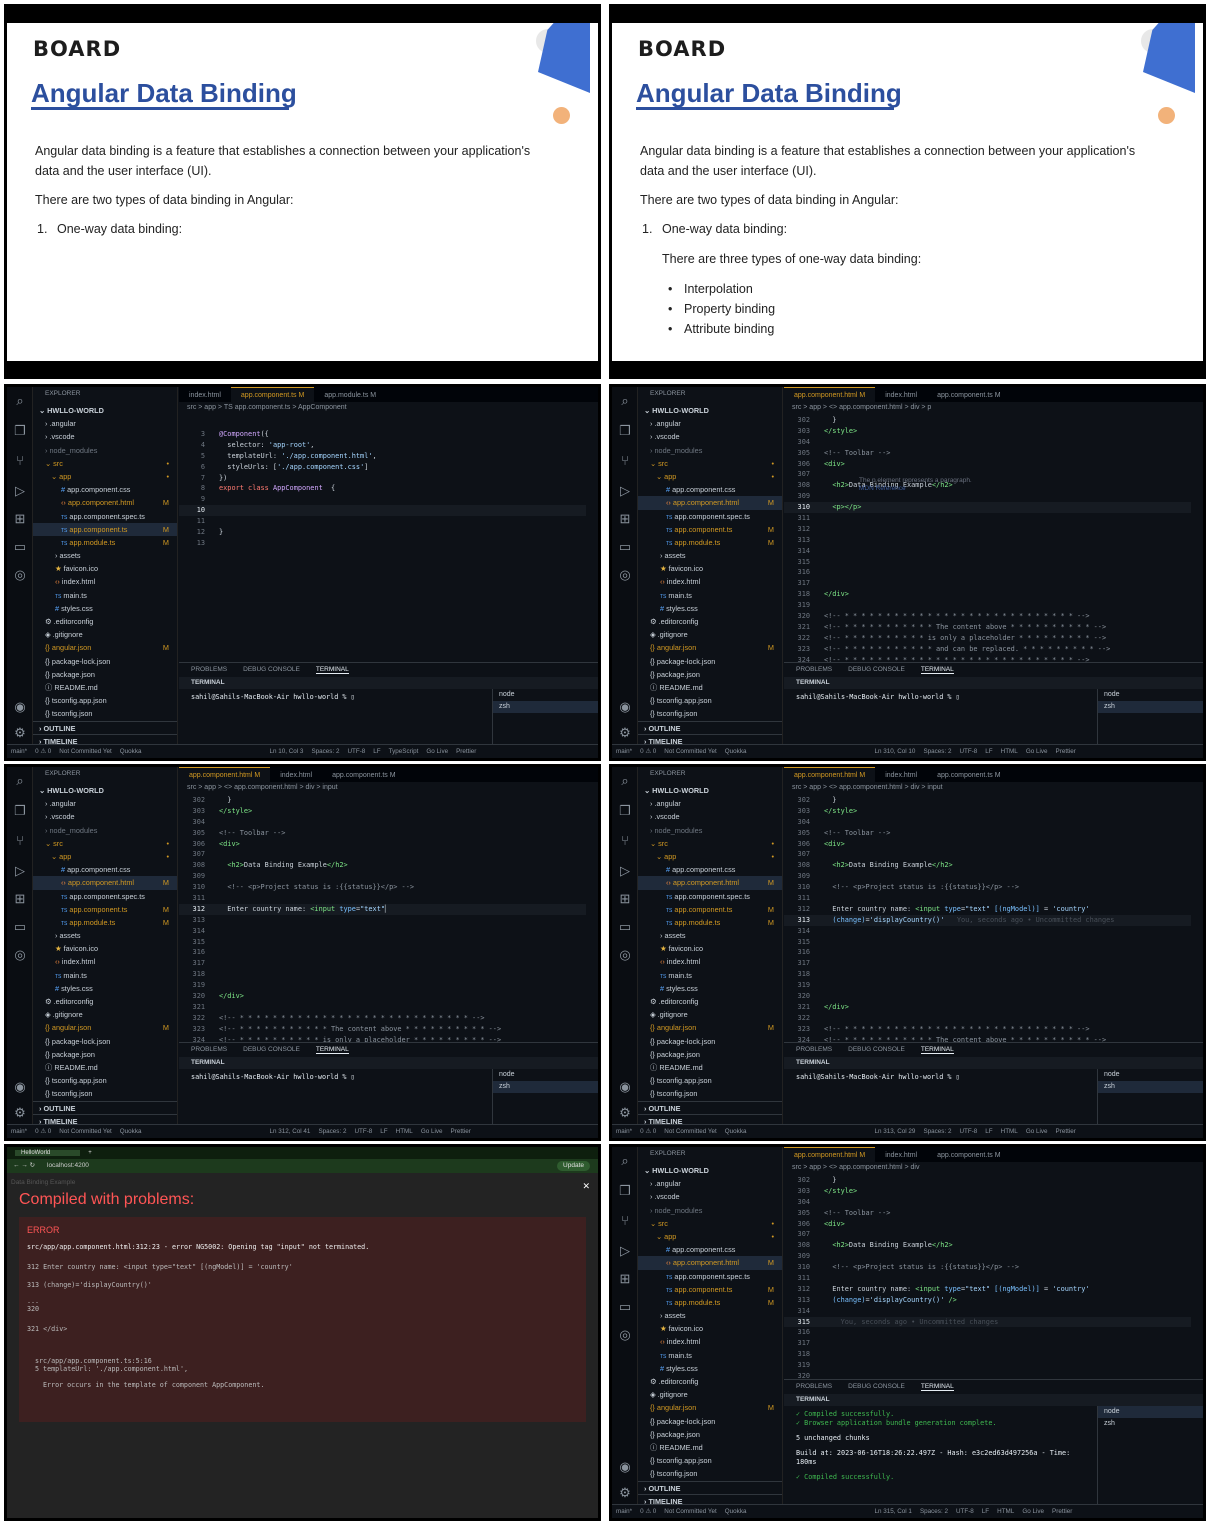 The height and width of the screenshot is (1525, 1215). What do you see at coordinates (894, 751) in the screenshot?
I see `cursor-position: Ln 310, Col 10` at bounding box center [894, 751].